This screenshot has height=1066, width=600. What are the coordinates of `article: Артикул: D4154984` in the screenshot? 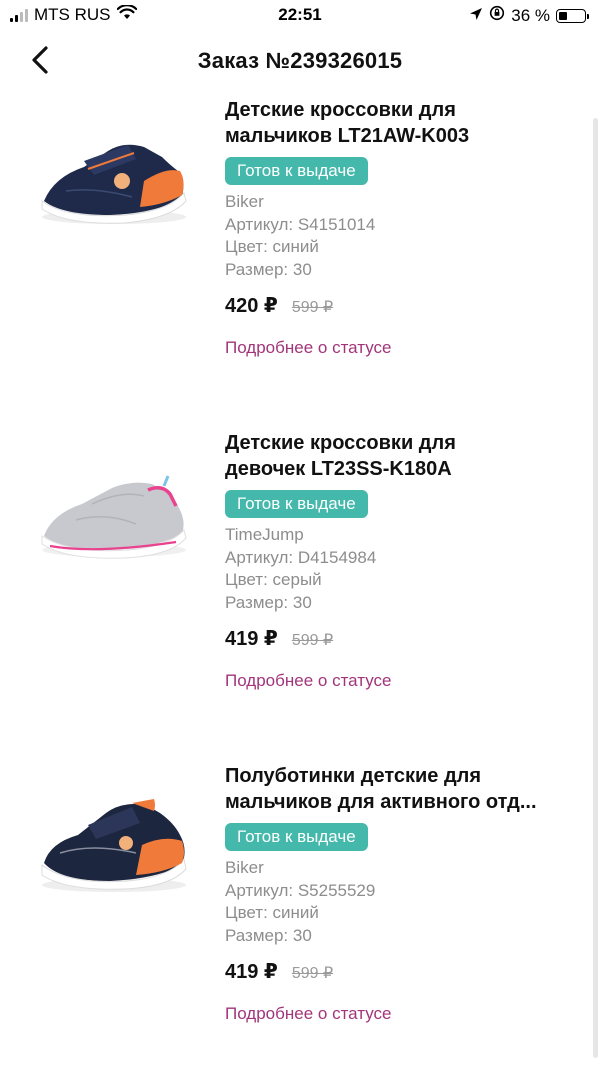 It's located at (301, 557).